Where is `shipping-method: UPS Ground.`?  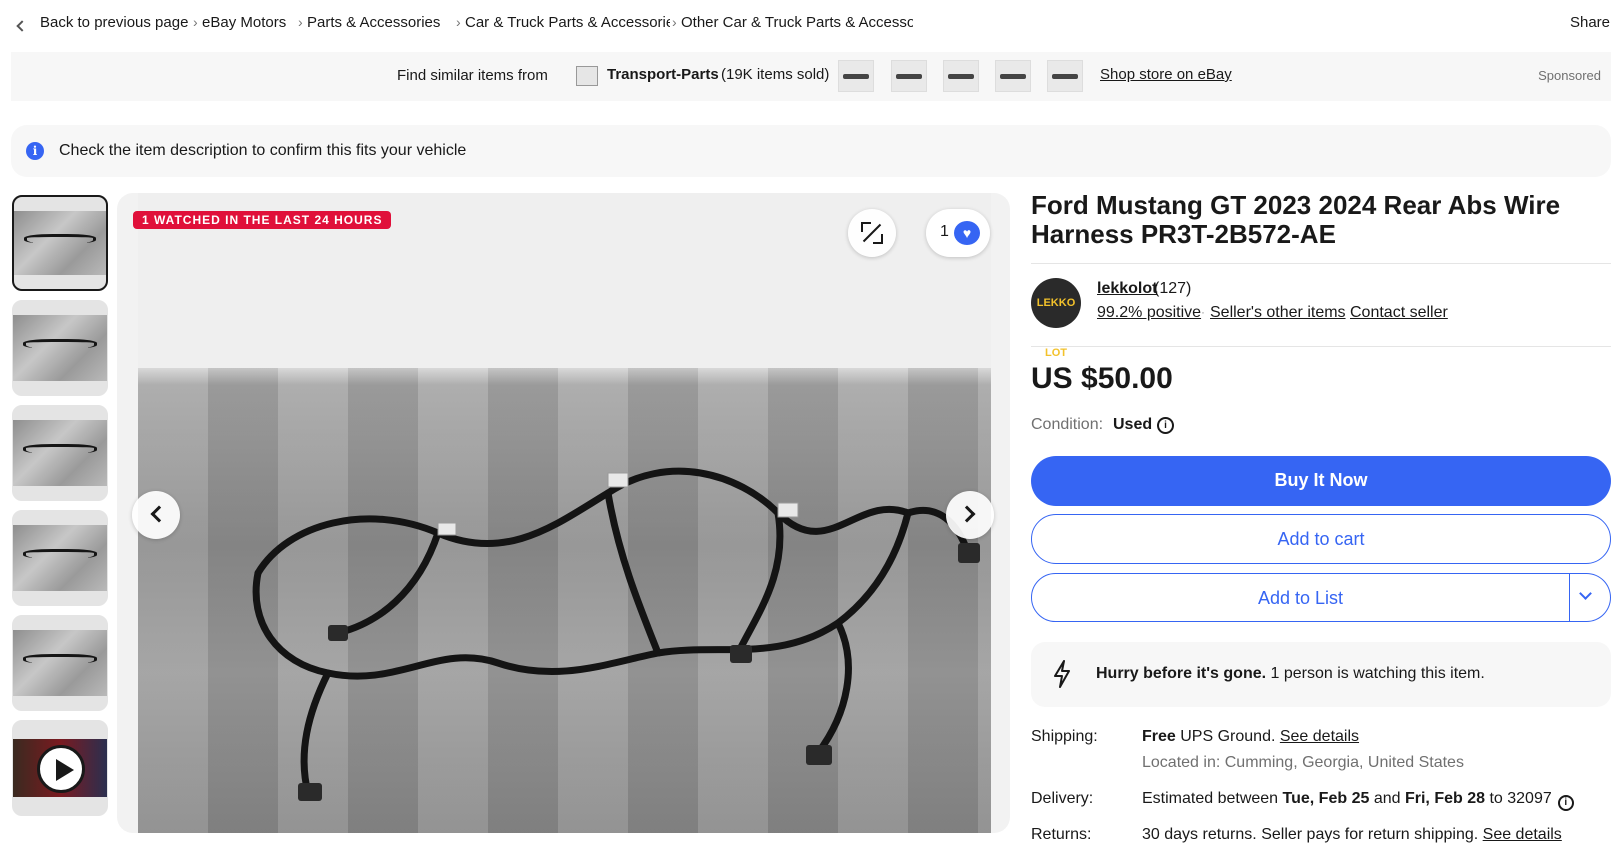
shipping-method: UPS Ground. is located at coordinates (1228, 736).